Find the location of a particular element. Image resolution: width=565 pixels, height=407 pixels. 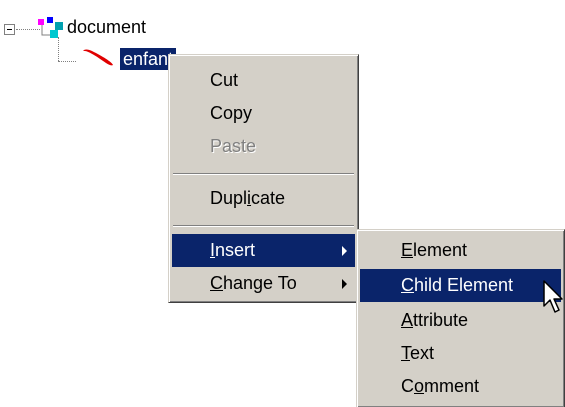

submenu-item-attribute: Attribute is located at coordinates (460, 320).